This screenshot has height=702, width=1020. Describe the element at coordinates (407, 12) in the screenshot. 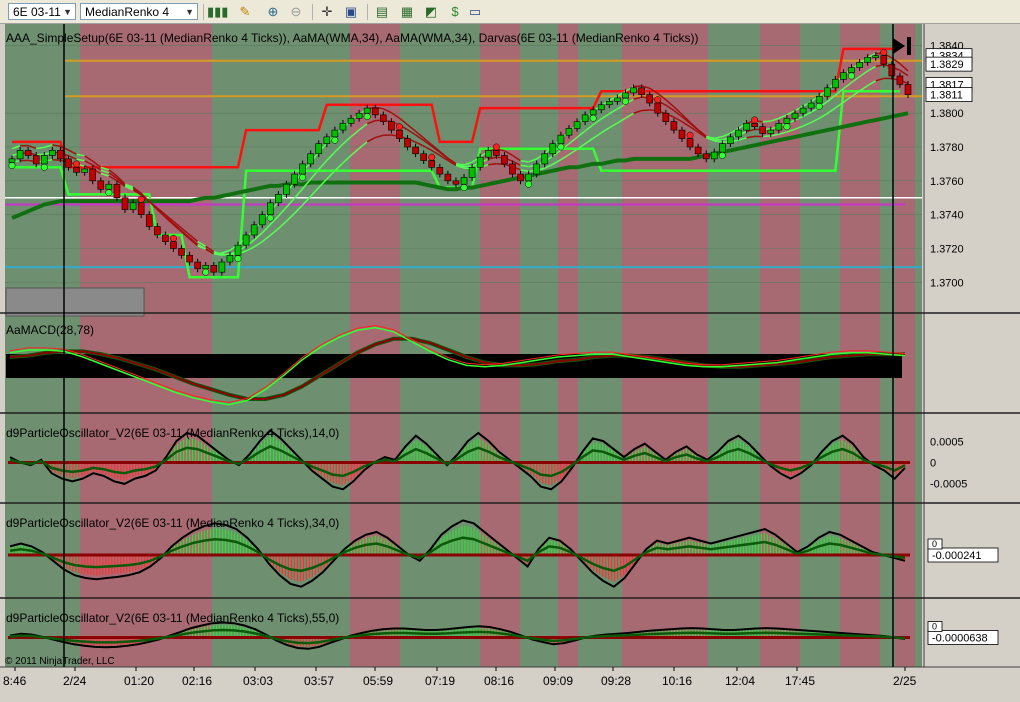

I see `indicators-icon: ▦` at that location.